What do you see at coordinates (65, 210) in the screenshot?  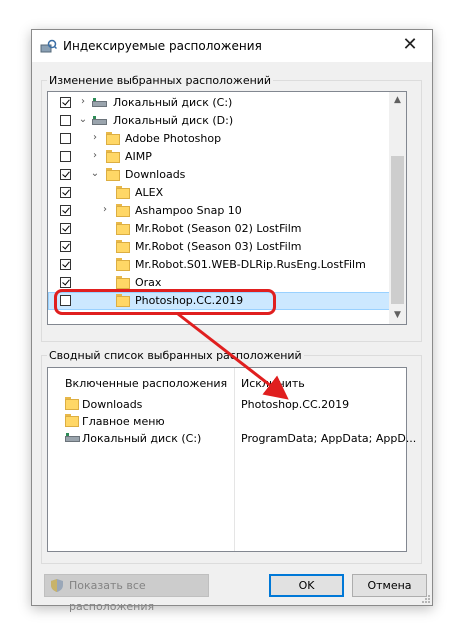 I see `checkbox-ashampoo` at bounding box center [65, 210].